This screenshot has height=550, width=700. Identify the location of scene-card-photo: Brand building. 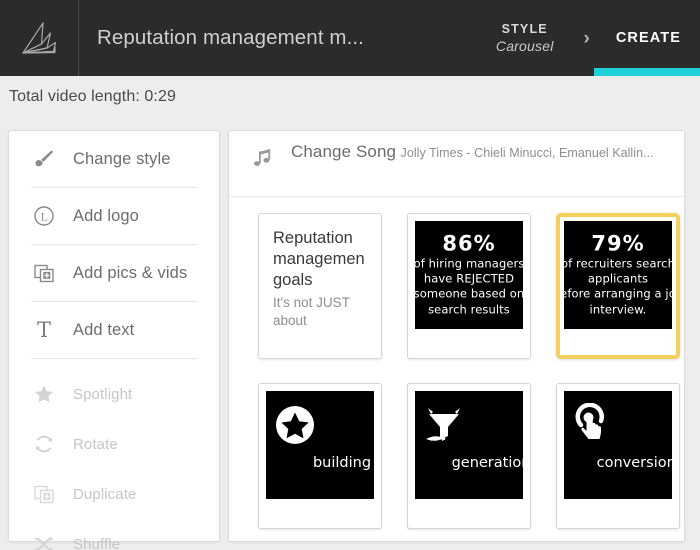
(320, 445).